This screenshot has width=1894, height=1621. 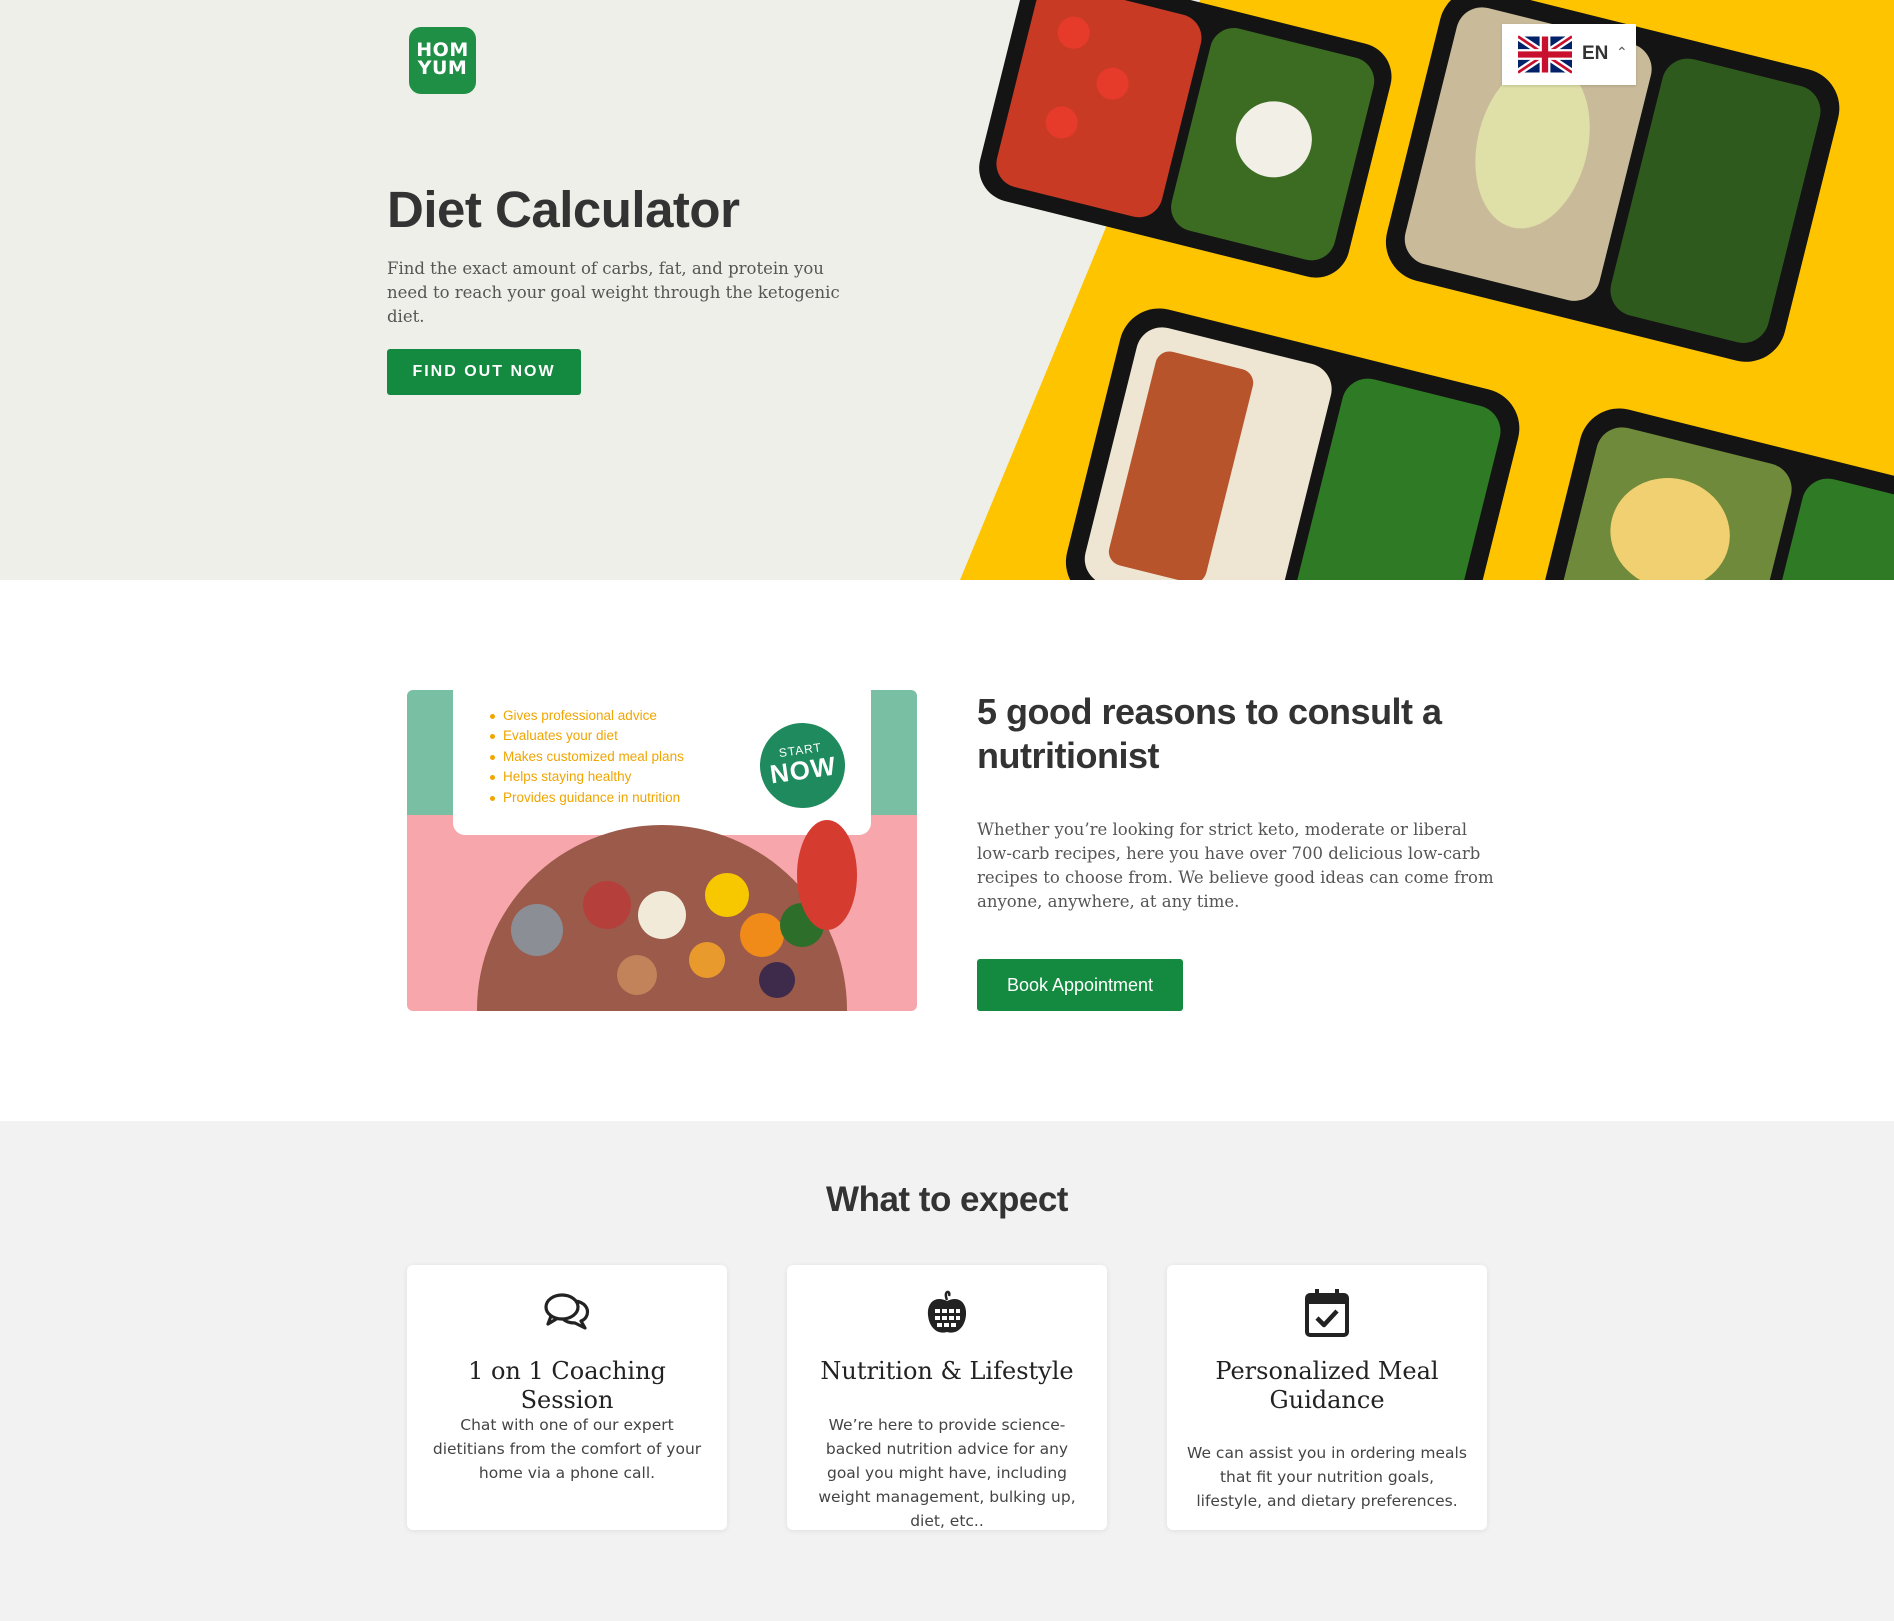 What do you see at coordinates (1545, 54) in the screenshot?
I see `uk-flag-icon` at bounding box center [1545, 54].